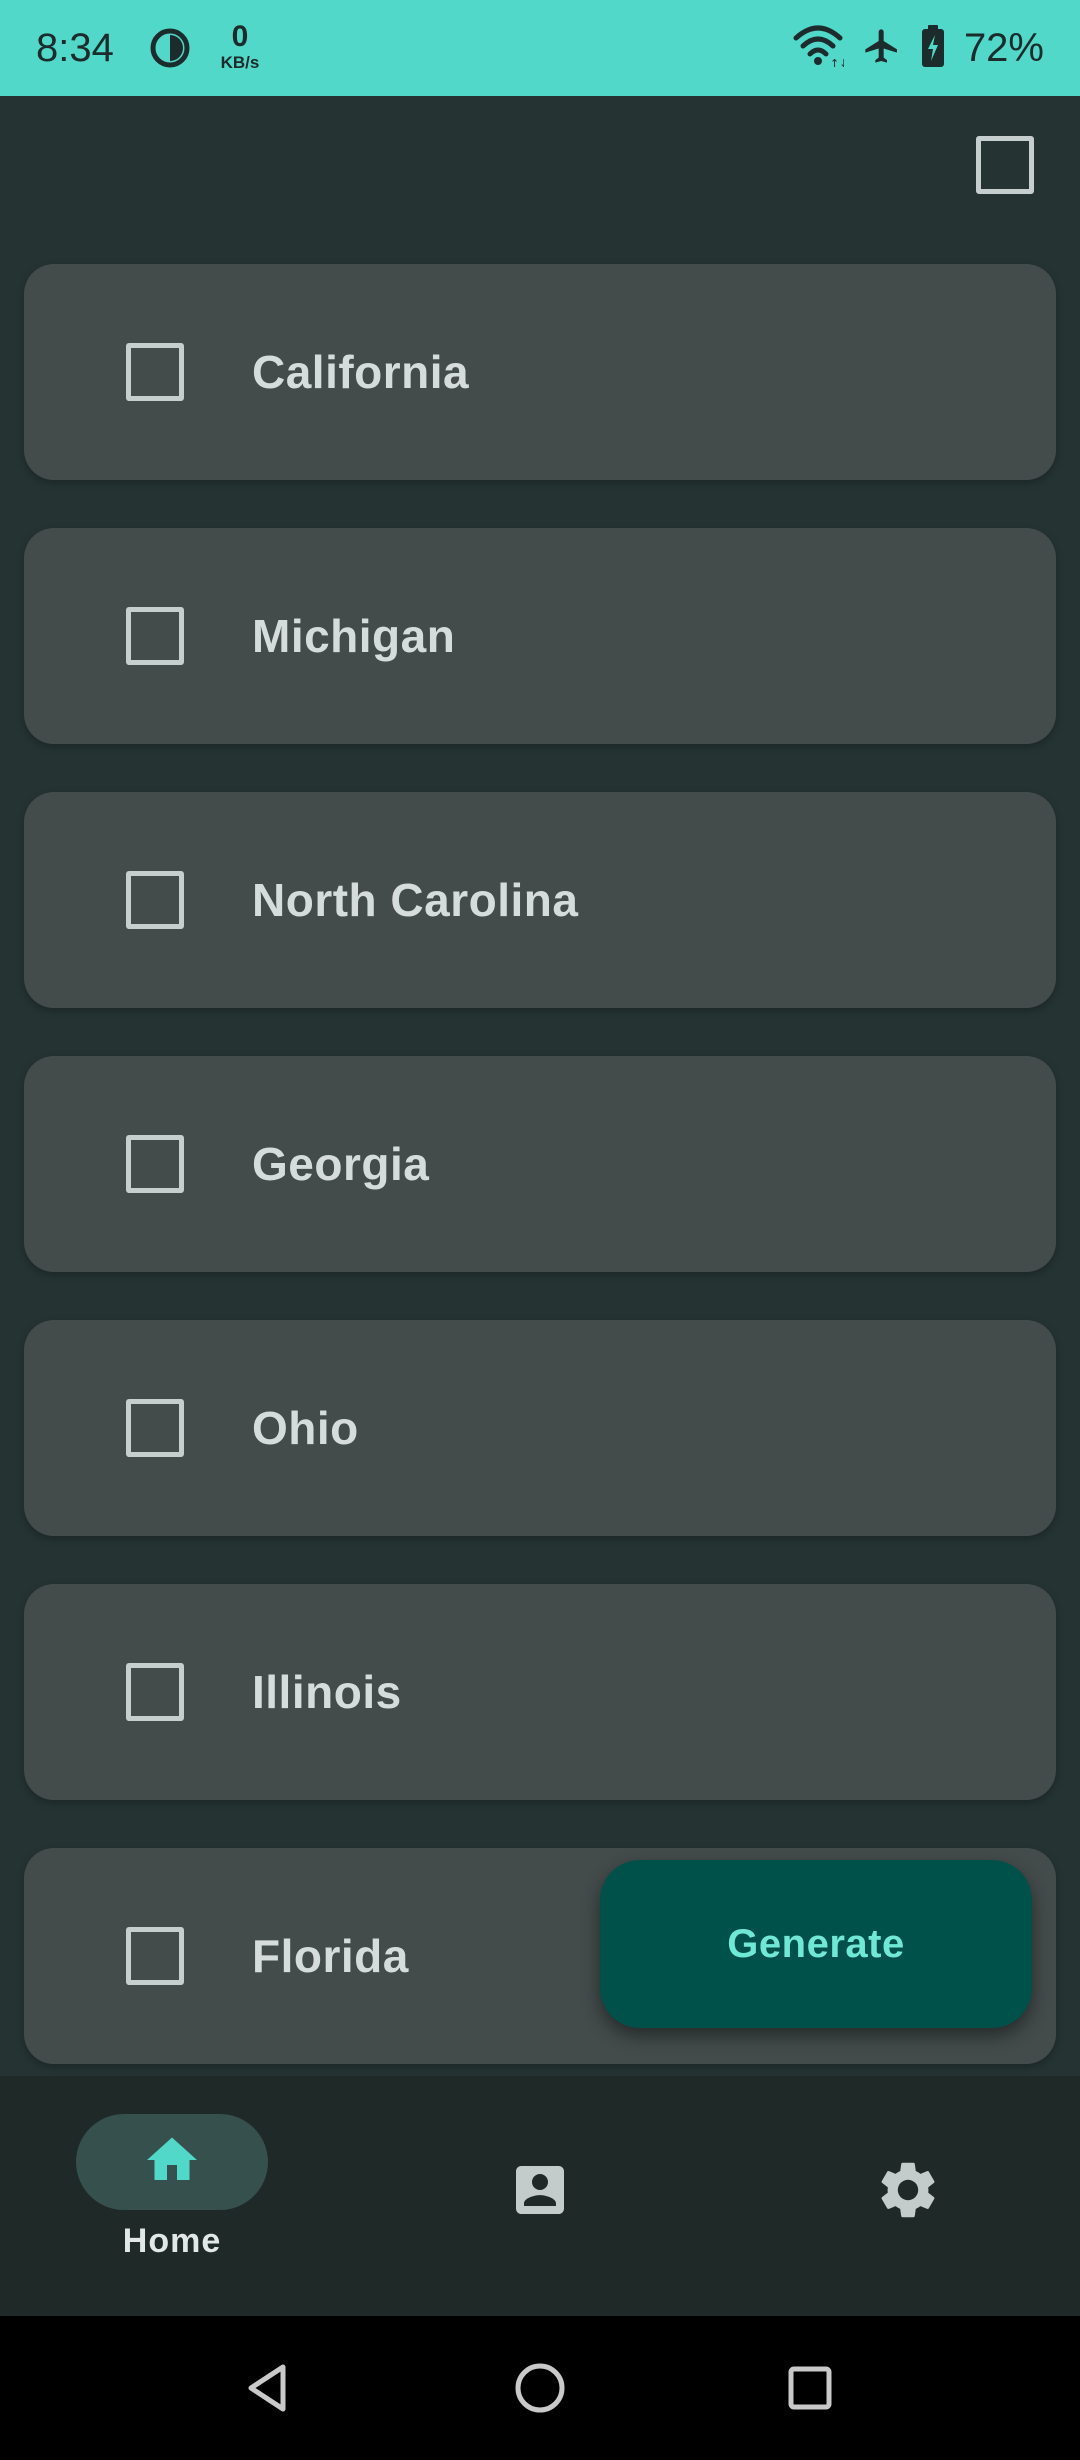 This screenshot has height=2460, width=1080. What do you see at coordinates (240, 36) in the screenshot?
I see `network-speed-value: 0` at bounding box center [240, 36].